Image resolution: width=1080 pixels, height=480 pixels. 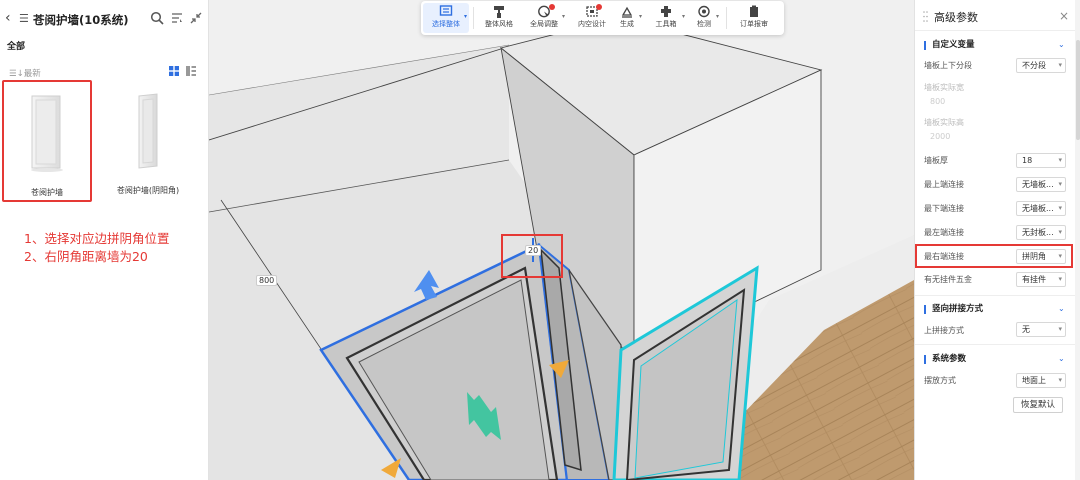 I want to click on overall-style-button: 整体风格, so click(x=499, y=18).